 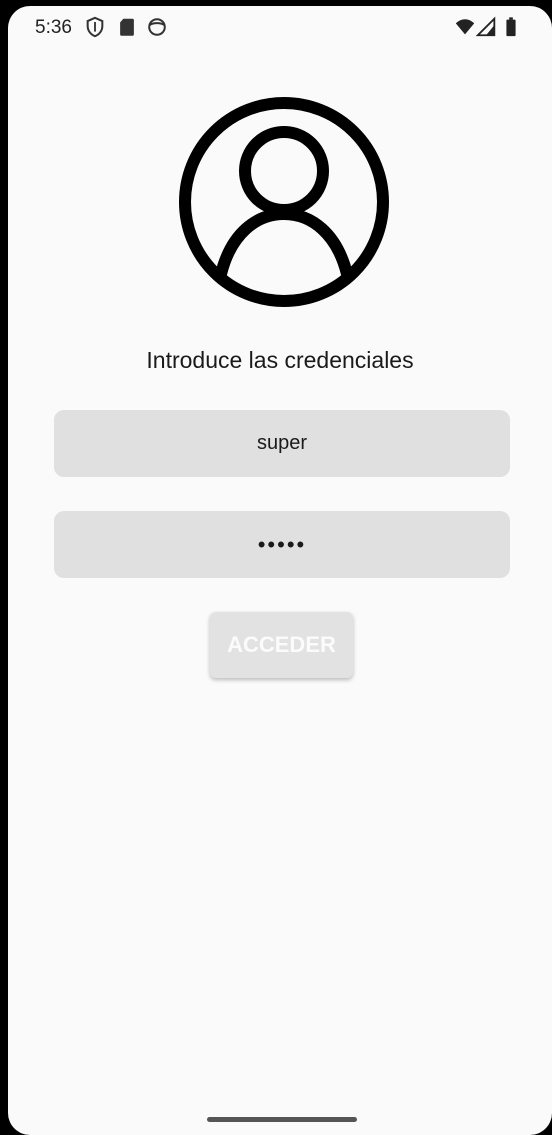 I want to click on acceder-button: ACCEDER, so click(x=281, y=645).